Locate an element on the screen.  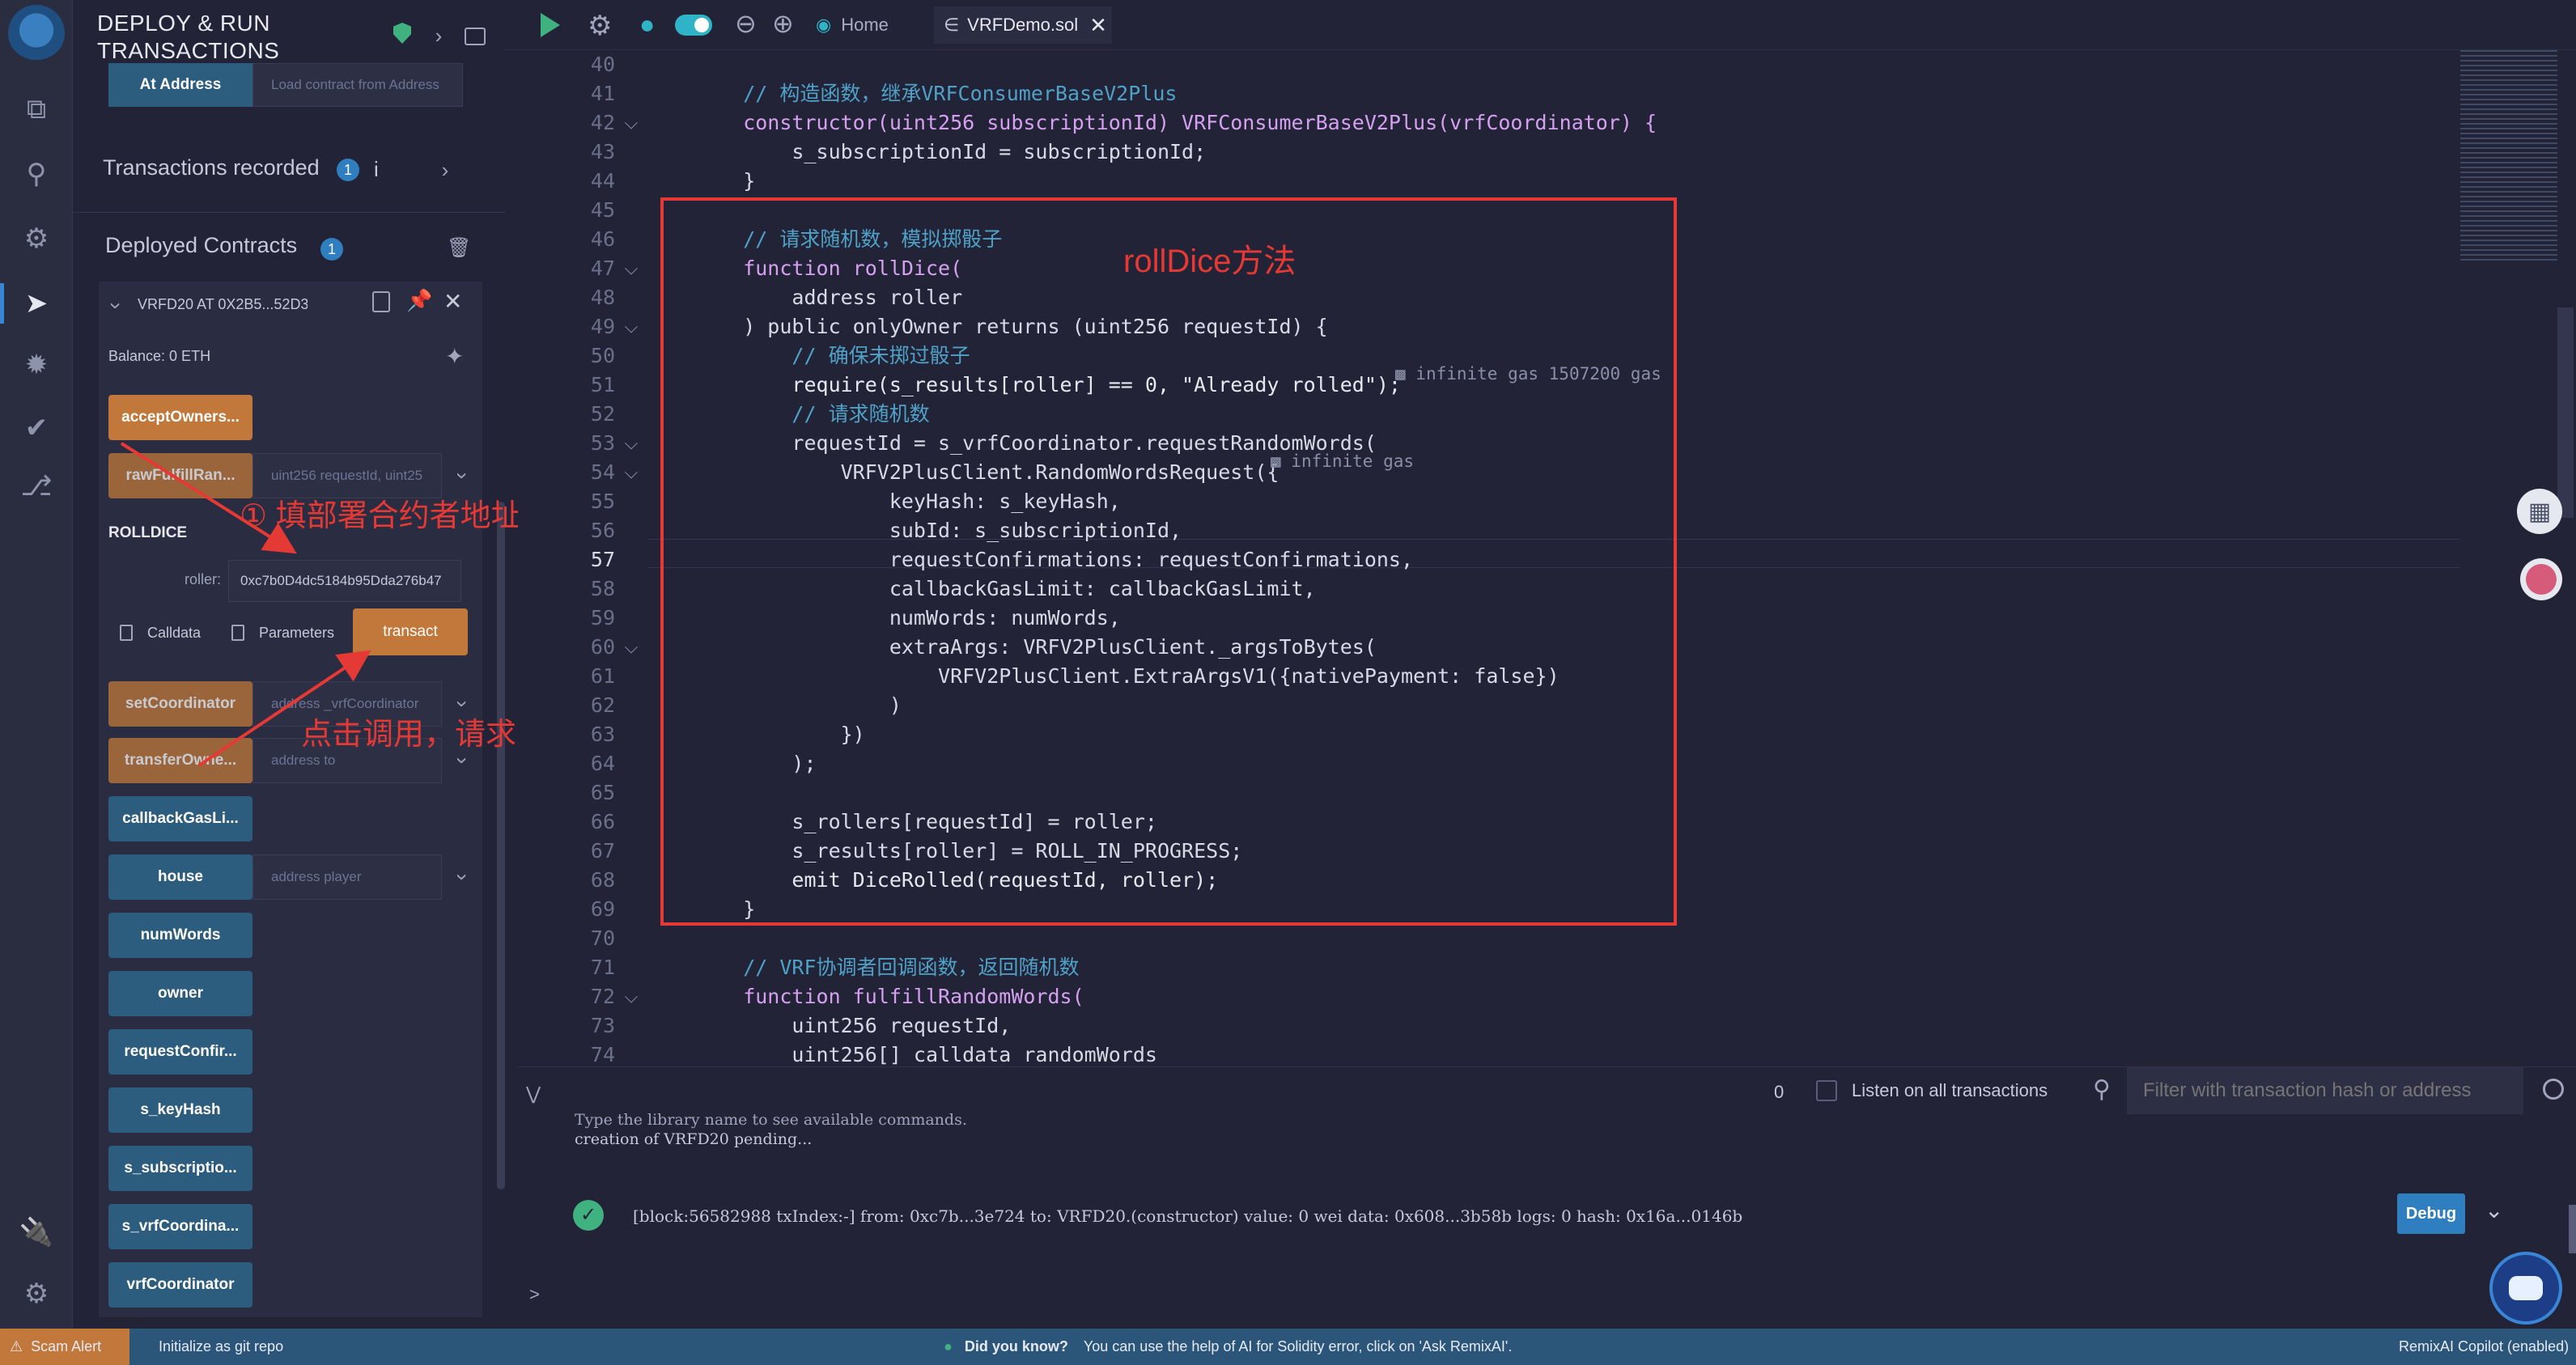
clear-terminal-icon is located at coordinates (2553, 1089).